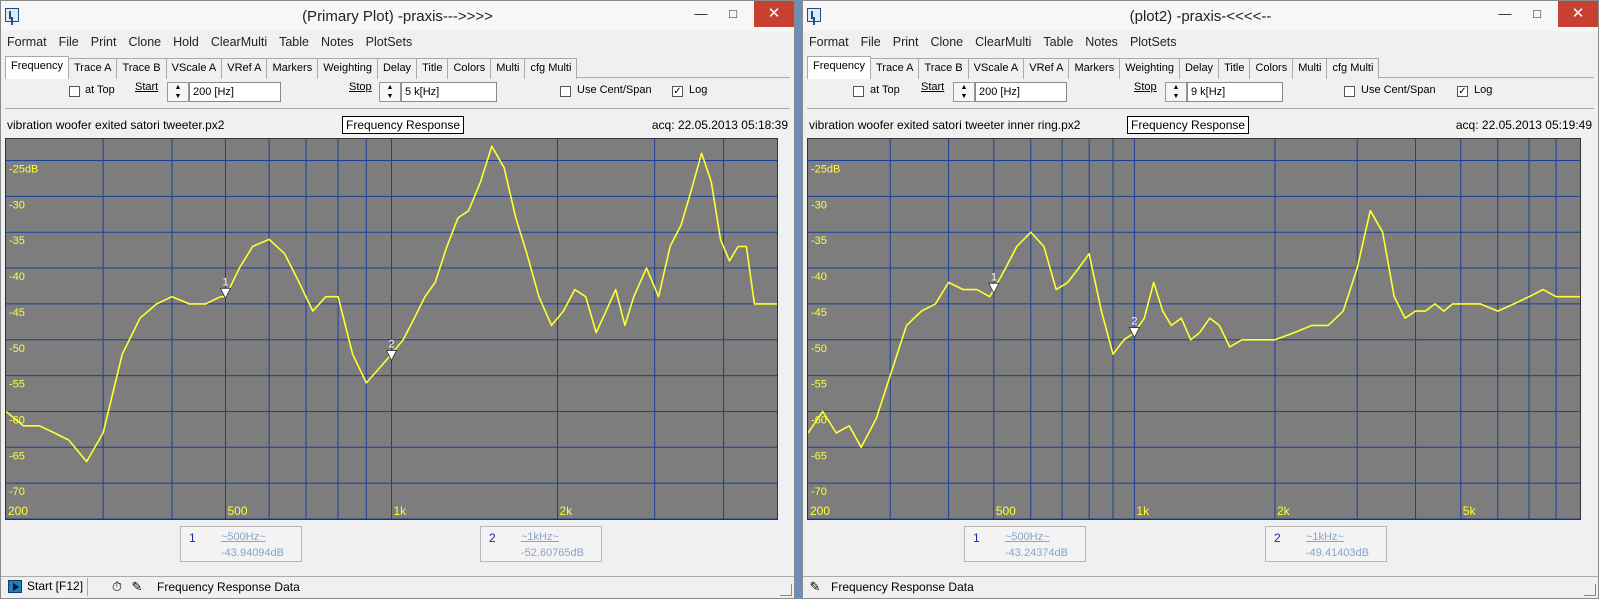 The height and width of the screenshot is (599, 1599). I want to click on stopwatch-icon: ⏱, so click(117, 587).